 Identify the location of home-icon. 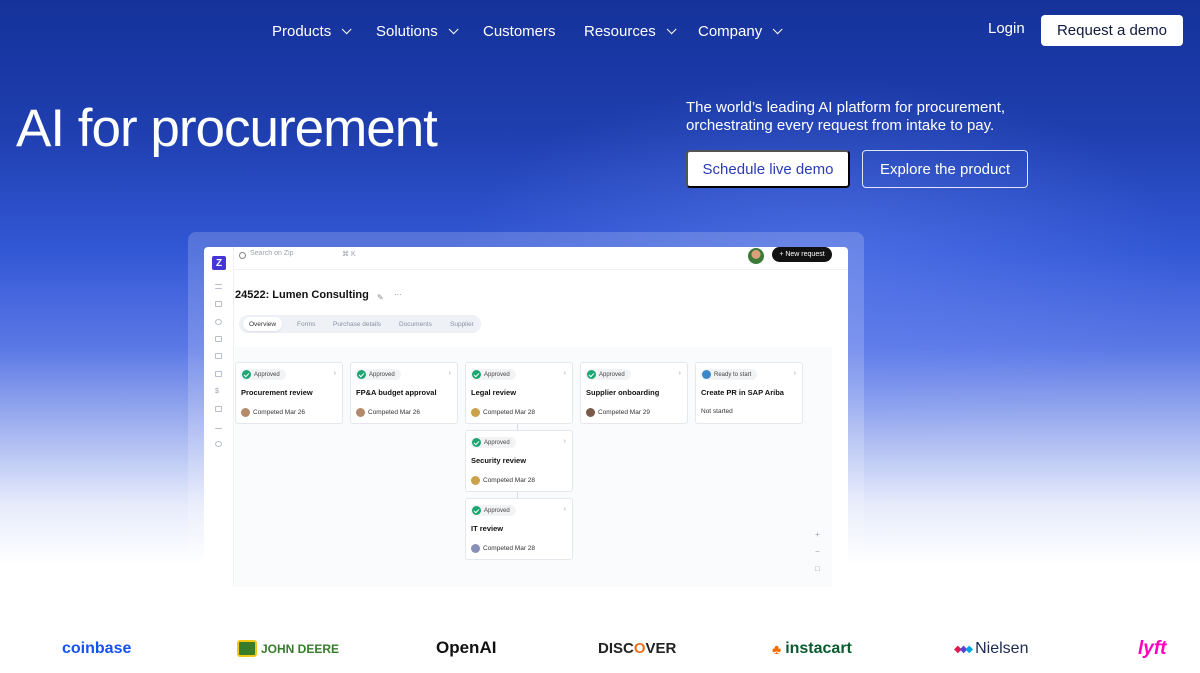
(218, 304).